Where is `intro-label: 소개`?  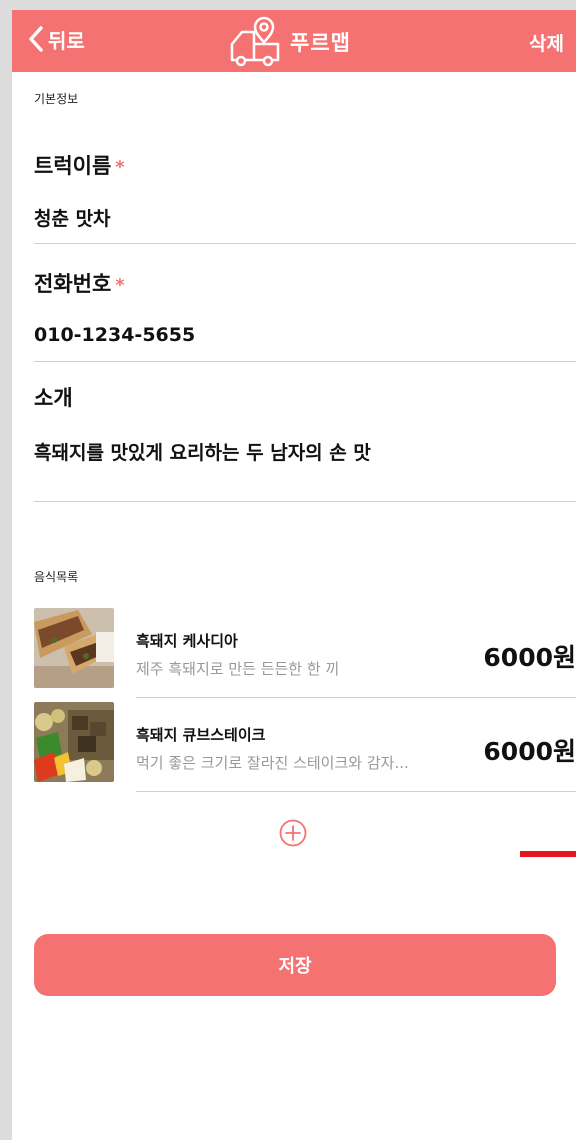 intro-label: 소개 is located at coordinates (53, 398).